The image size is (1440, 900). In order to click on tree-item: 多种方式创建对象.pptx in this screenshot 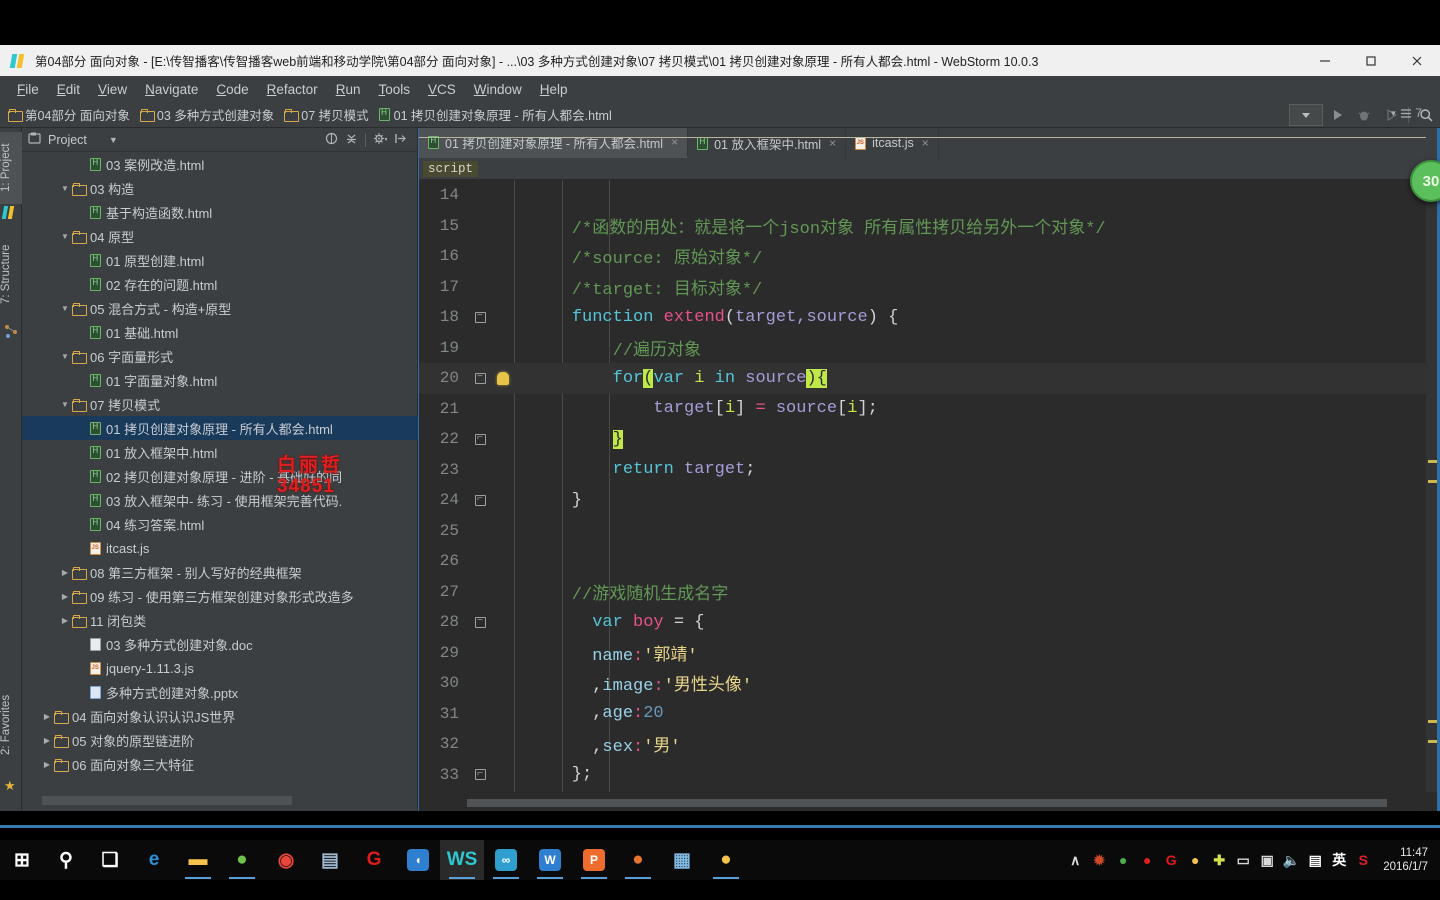, I will do `click(220, 692)`.